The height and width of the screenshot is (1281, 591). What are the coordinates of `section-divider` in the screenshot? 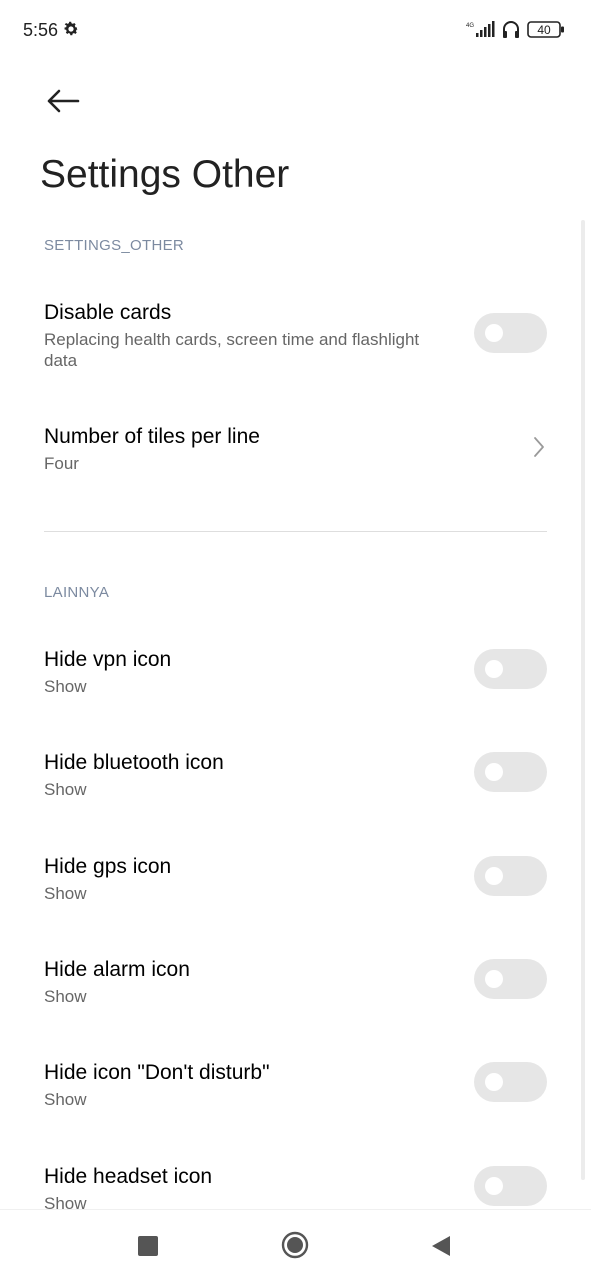 It's located at (295, 531).